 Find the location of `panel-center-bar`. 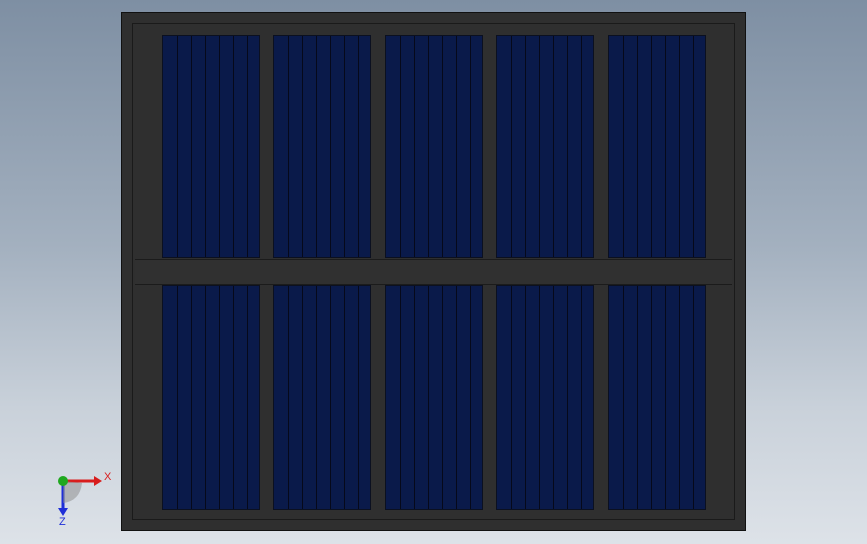

panel-center-bar is located at coordinates (433, 272).